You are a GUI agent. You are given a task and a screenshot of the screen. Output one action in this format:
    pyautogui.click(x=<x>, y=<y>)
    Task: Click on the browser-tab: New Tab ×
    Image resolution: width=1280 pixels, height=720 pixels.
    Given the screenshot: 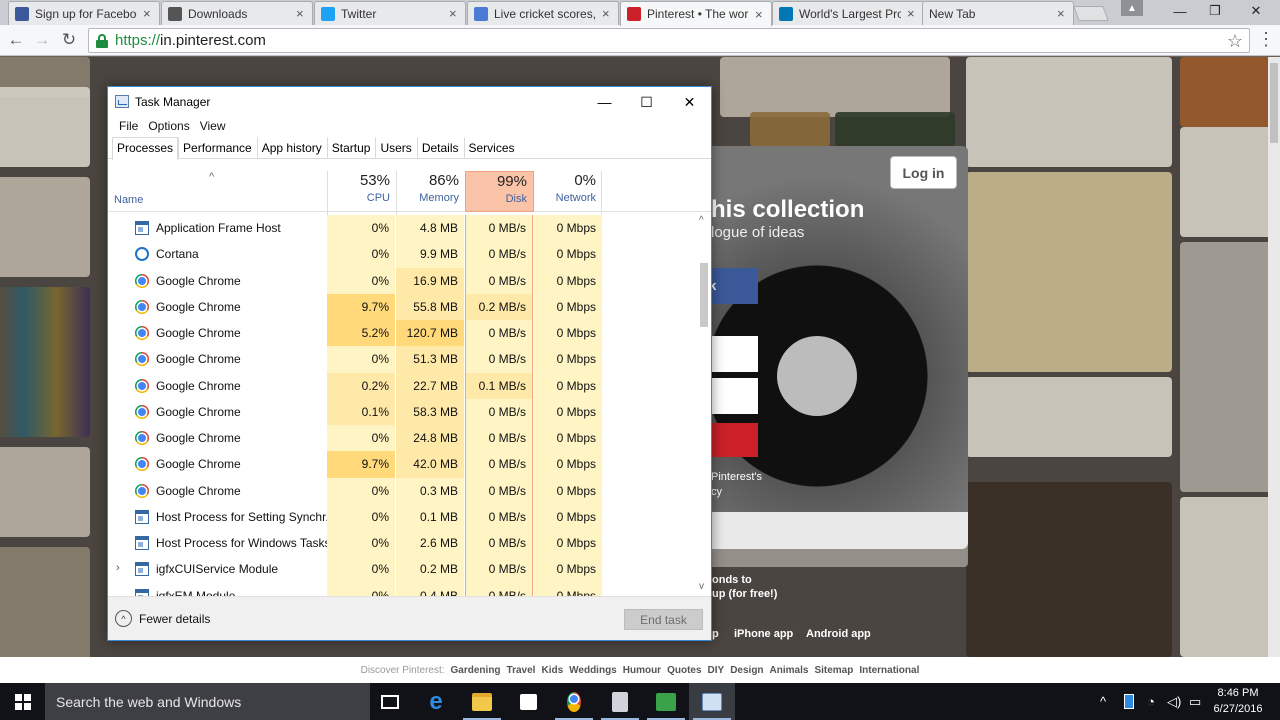 What is the action you would take?
    pyautogui.click(x=998, y=13)
    